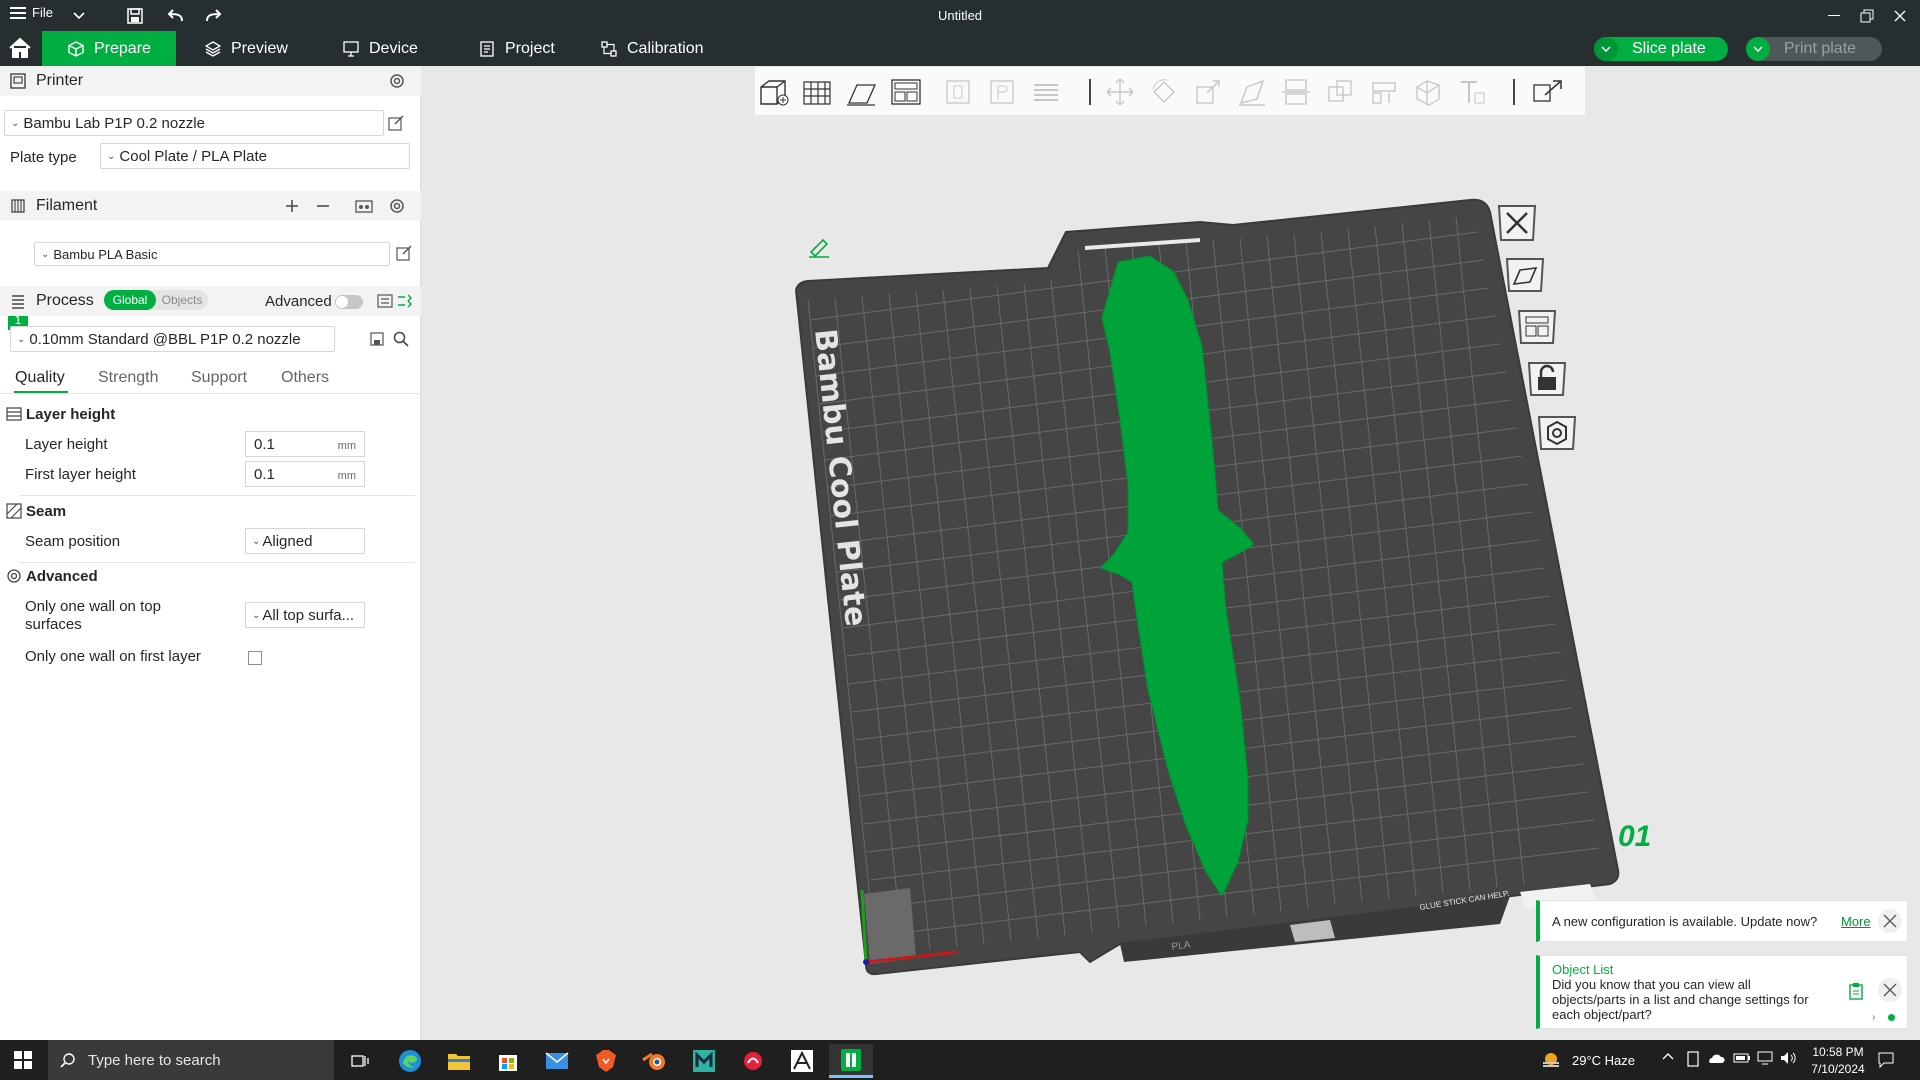  What do you see at coordinates (862, 92) in the screenshot?
I see `auto-orient-icon` at bounding box center [862, 92].